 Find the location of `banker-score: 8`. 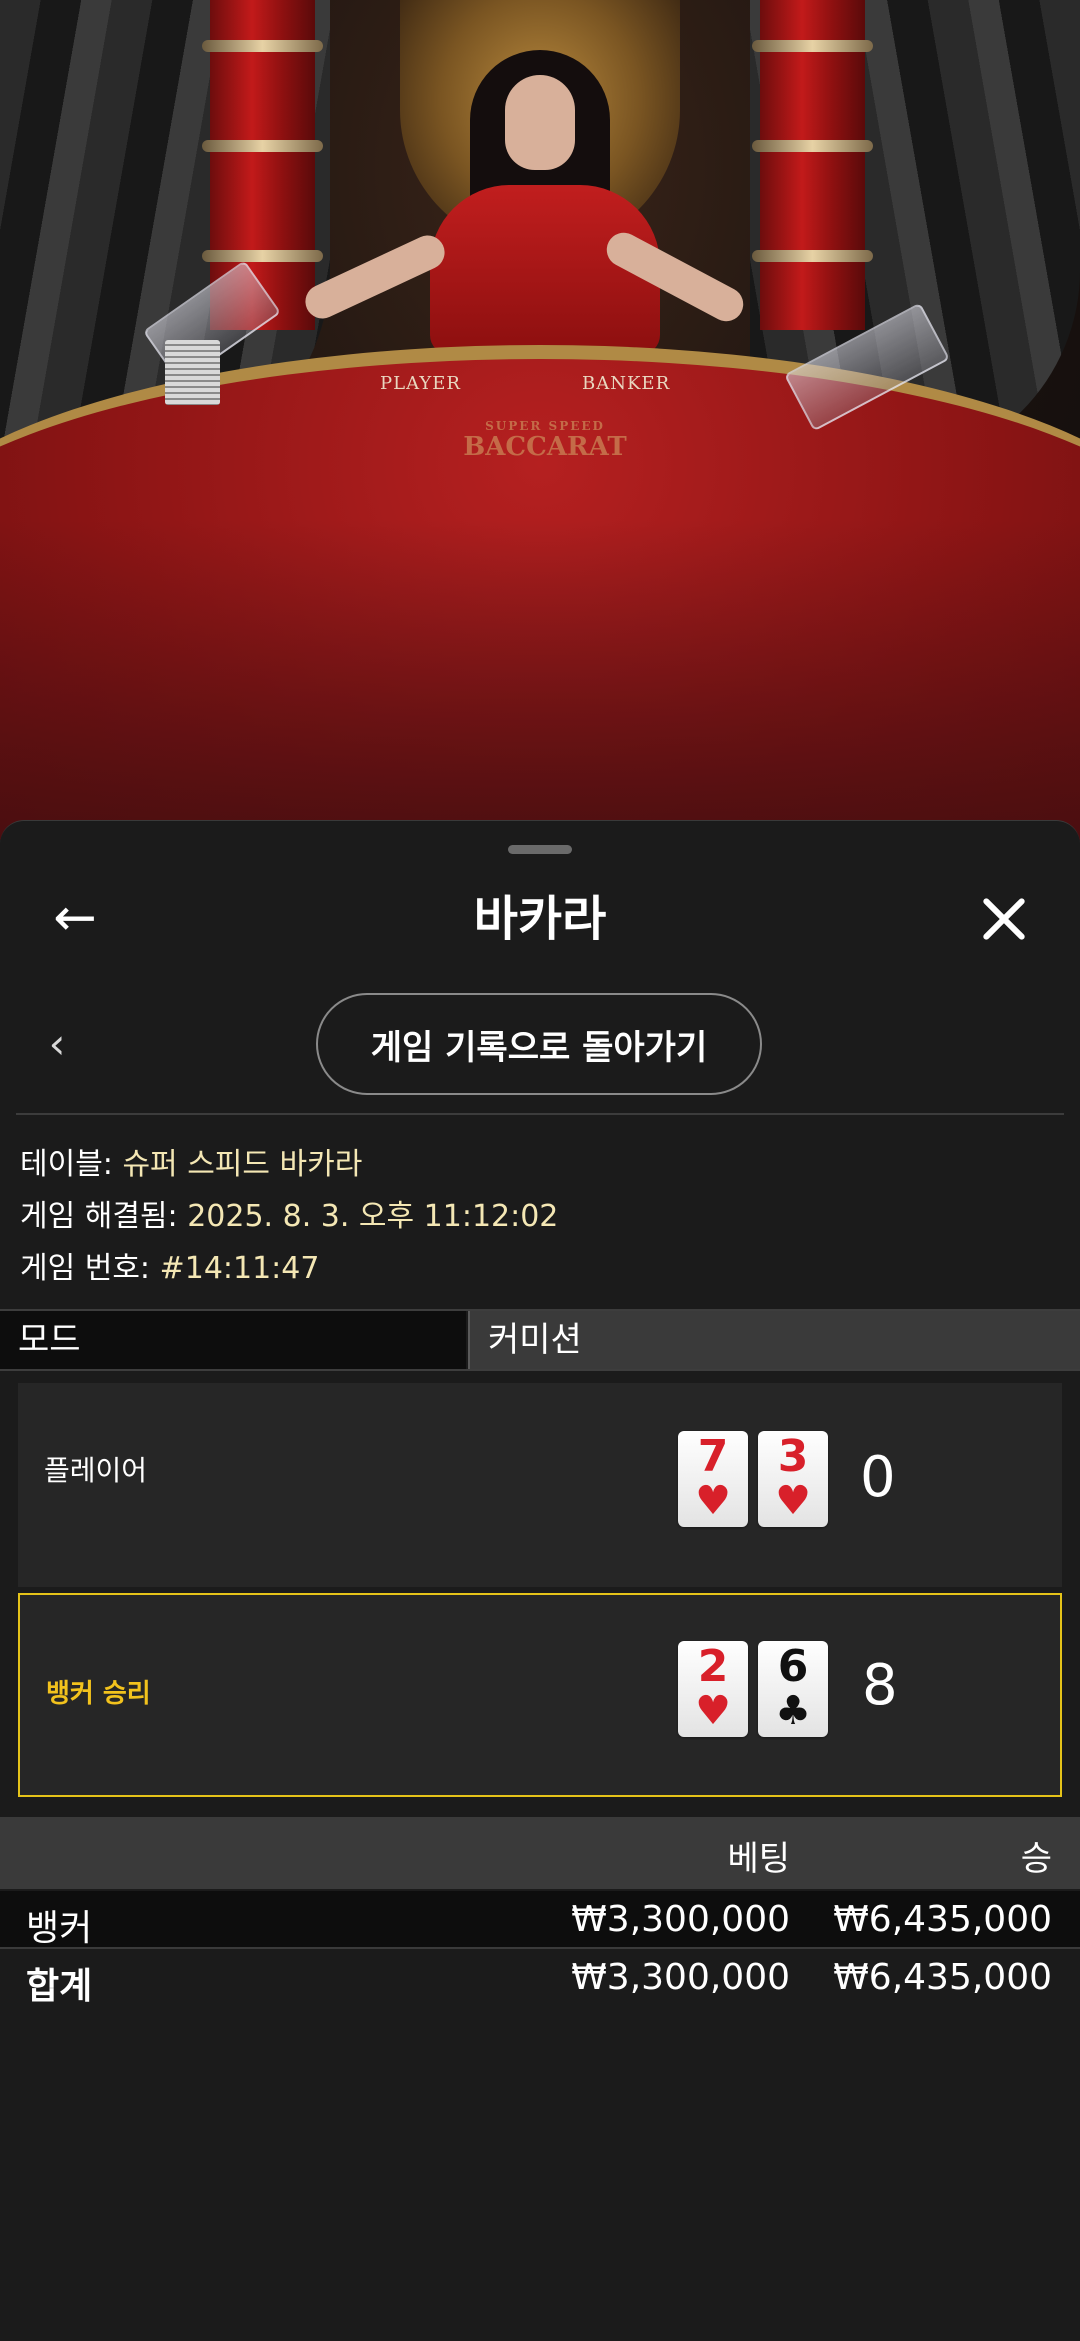

banker-score: 8 is located at coordinates (880, 1685).